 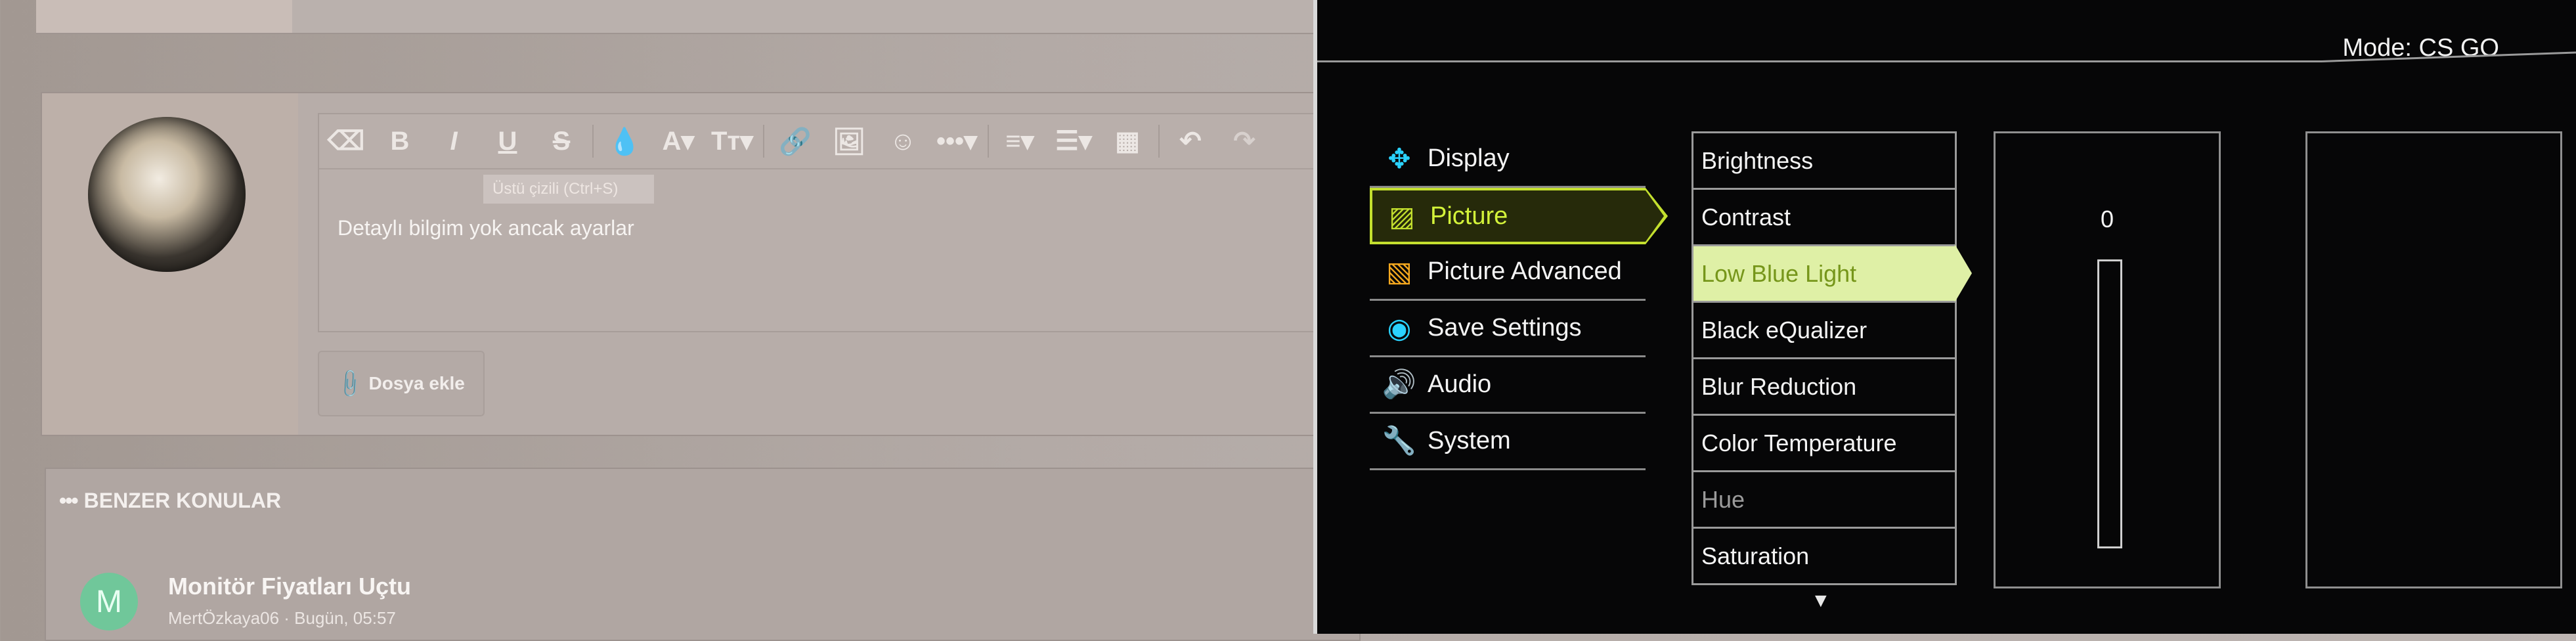 What do you see at coordinates (1821, 601) in the screenshot?
I see `scroll-down-arrow-icon: ▼` at bounding box center [1821, 601].